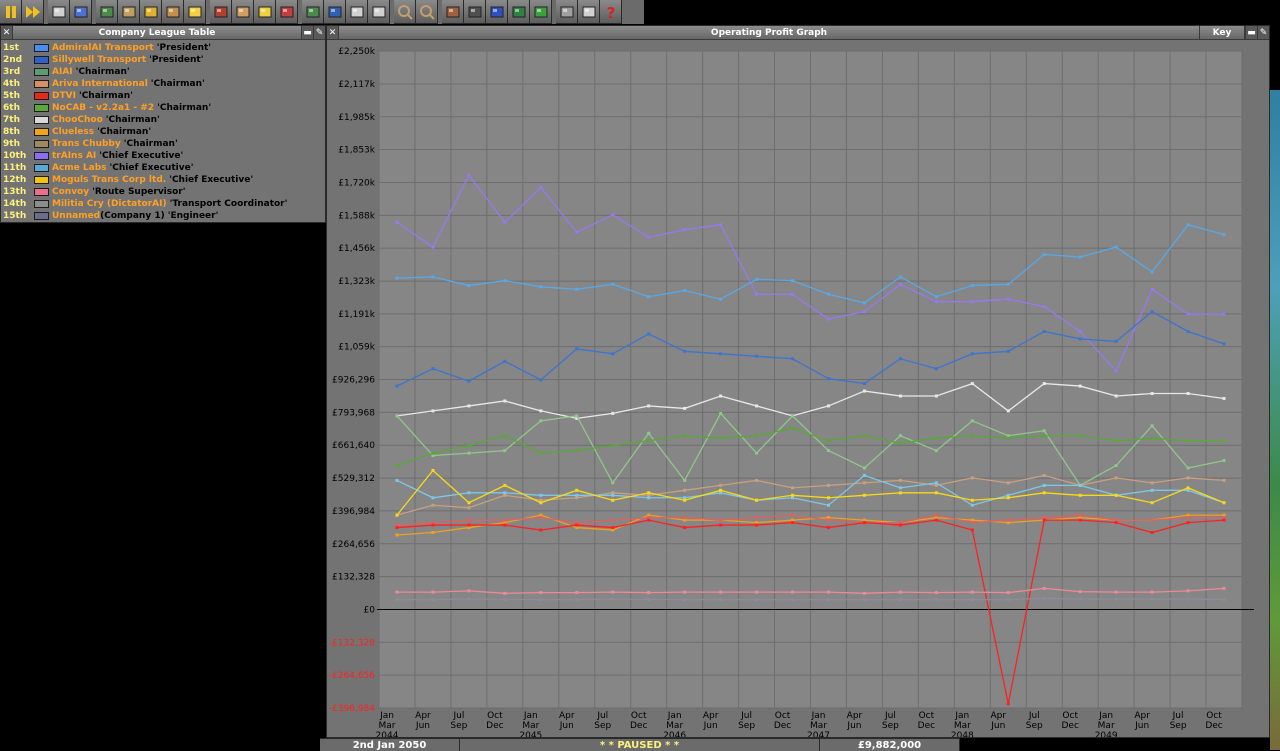  I want to click on build-air-icon, so click(519, 12).